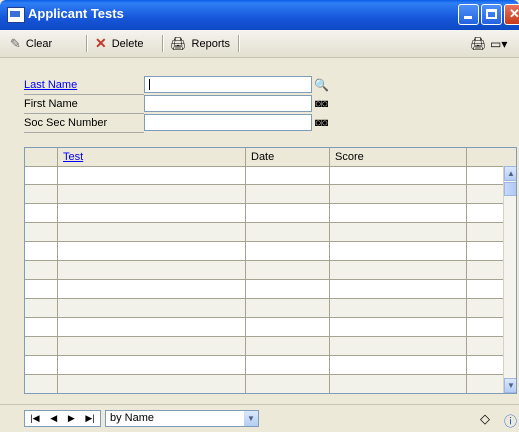  What do you see at coordinates (89, 418) in the screenshot?
I see `last-record-icon: ▶|` at bounding box center [89, 418].